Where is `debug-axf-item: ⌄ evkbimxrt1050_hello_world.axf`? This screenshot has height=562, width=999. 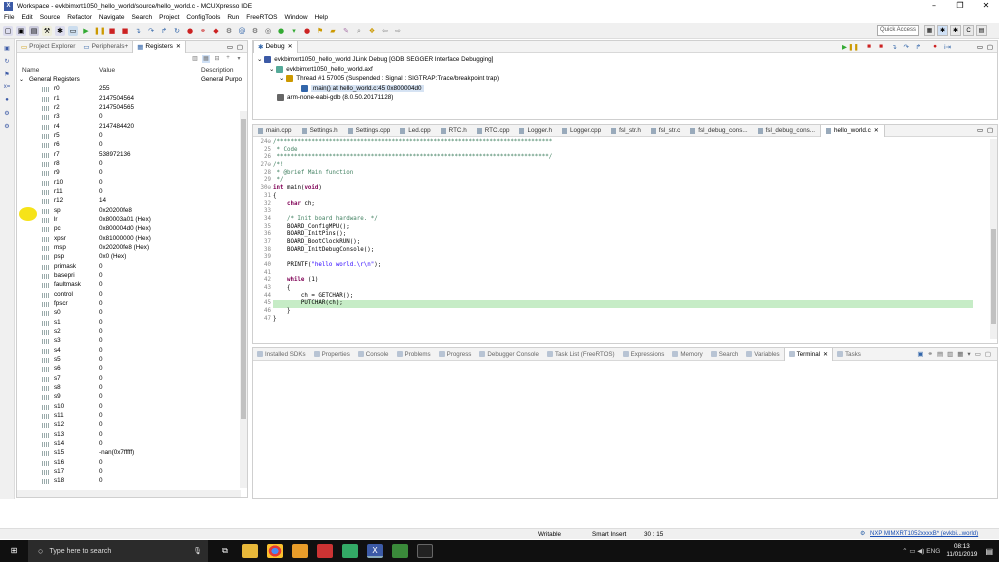
debug-axf-item: ⌄ evkbimxrt1050_hello_world.axf is located at coordinates (625, 70).